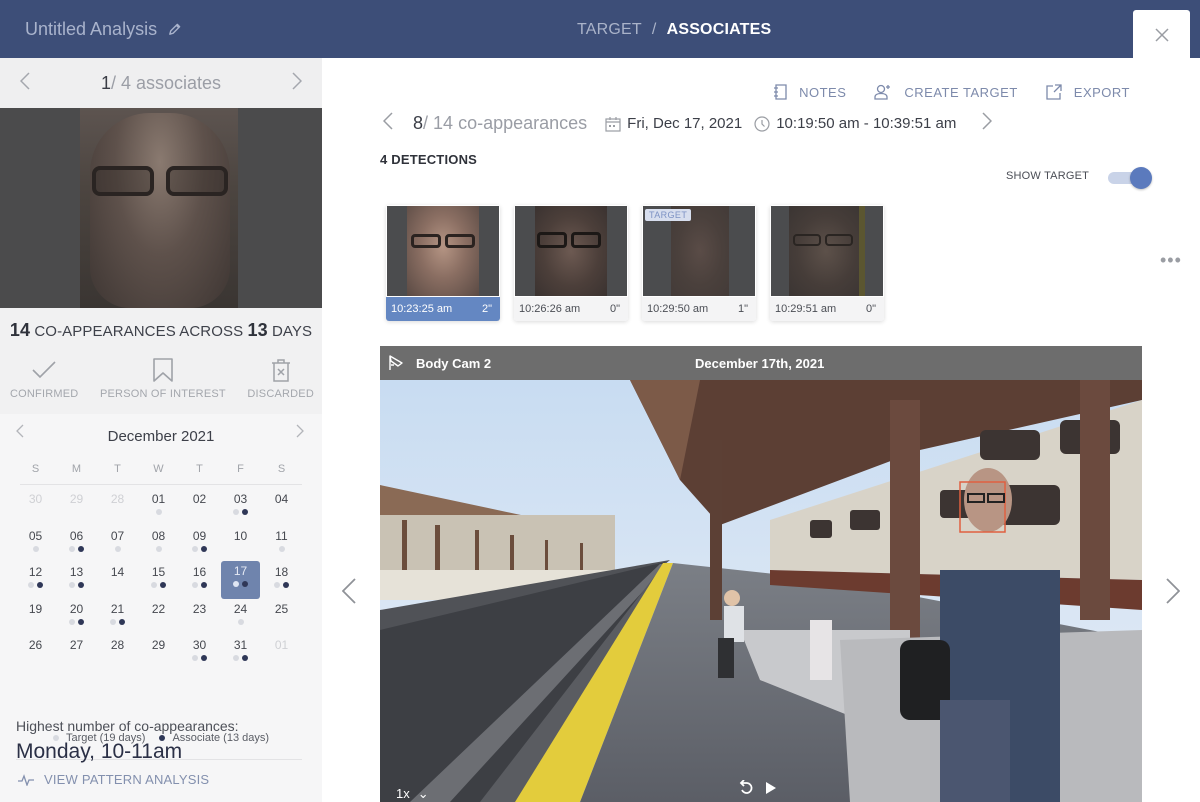 The height and width of the screenshot is (802, 1200). I want to click on notes-button: NOTES, so click(809, 92).